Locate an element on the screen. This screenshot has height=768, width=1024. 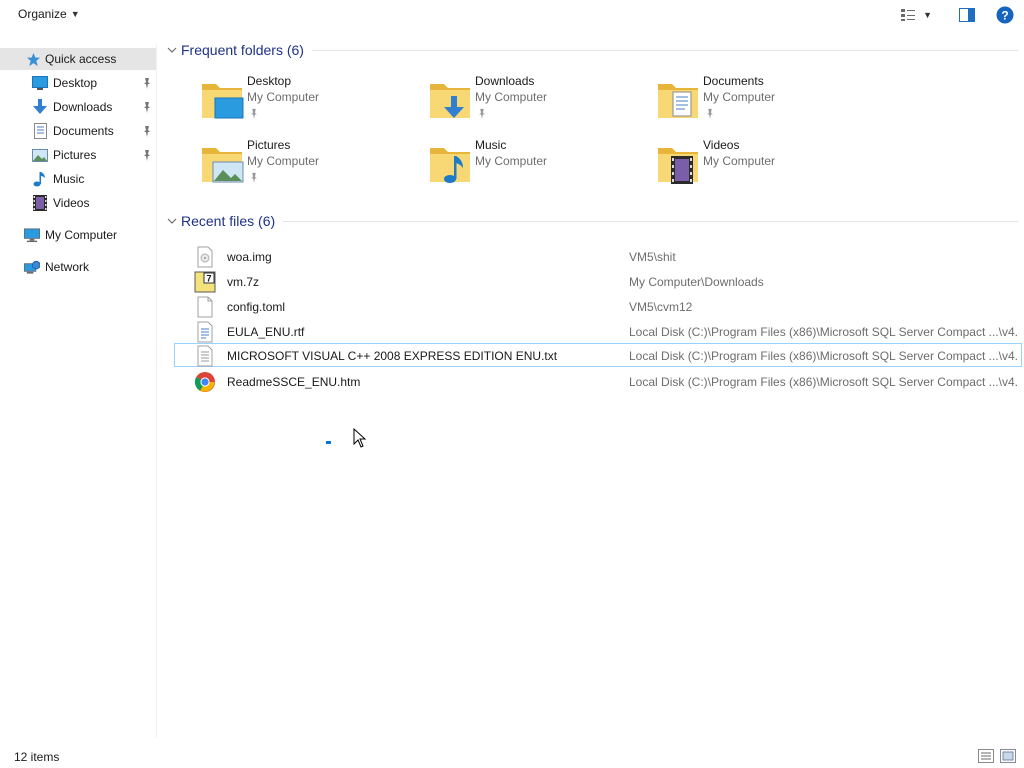
folder-name: Desktop is located at coordinates (269, 81).